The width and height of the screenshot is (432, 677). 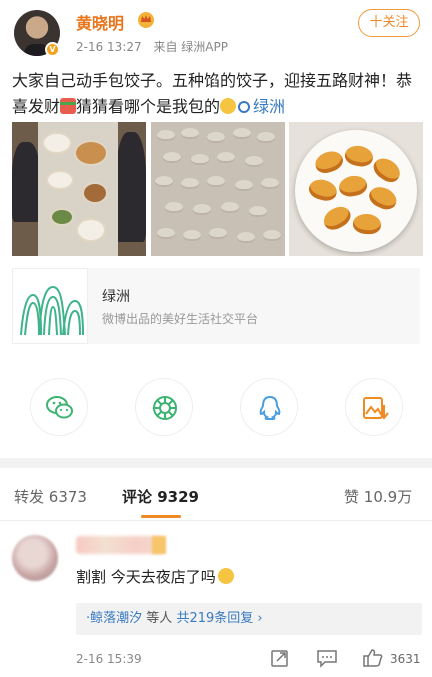 What do you see at coordinates (109, 47) in the screenshot?
I see `post-time: 2-16 13:27` at bounding box center [109, 47].